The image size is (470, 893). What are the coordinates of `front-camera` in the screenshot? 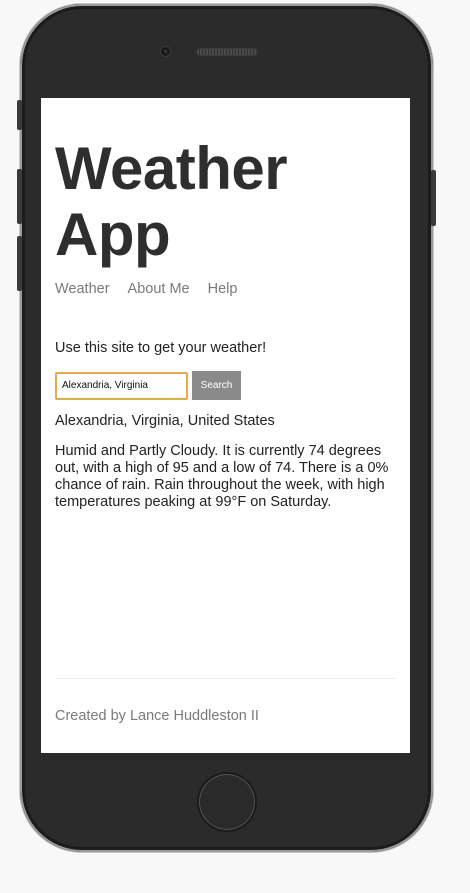 It's located at (165, 51).